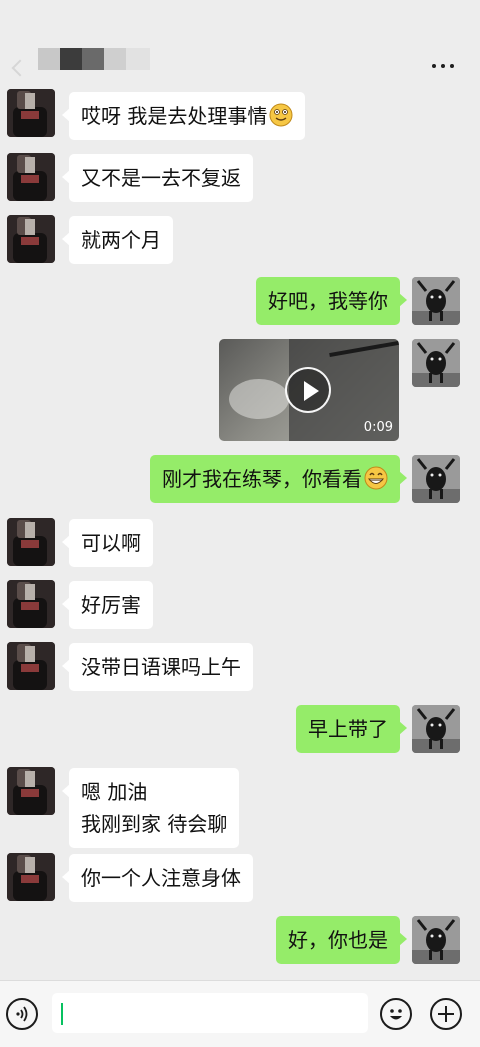 The image size is (480, 1047). I want to click on message-bubble-received: 你一个人注意身体, so click(157, 878).